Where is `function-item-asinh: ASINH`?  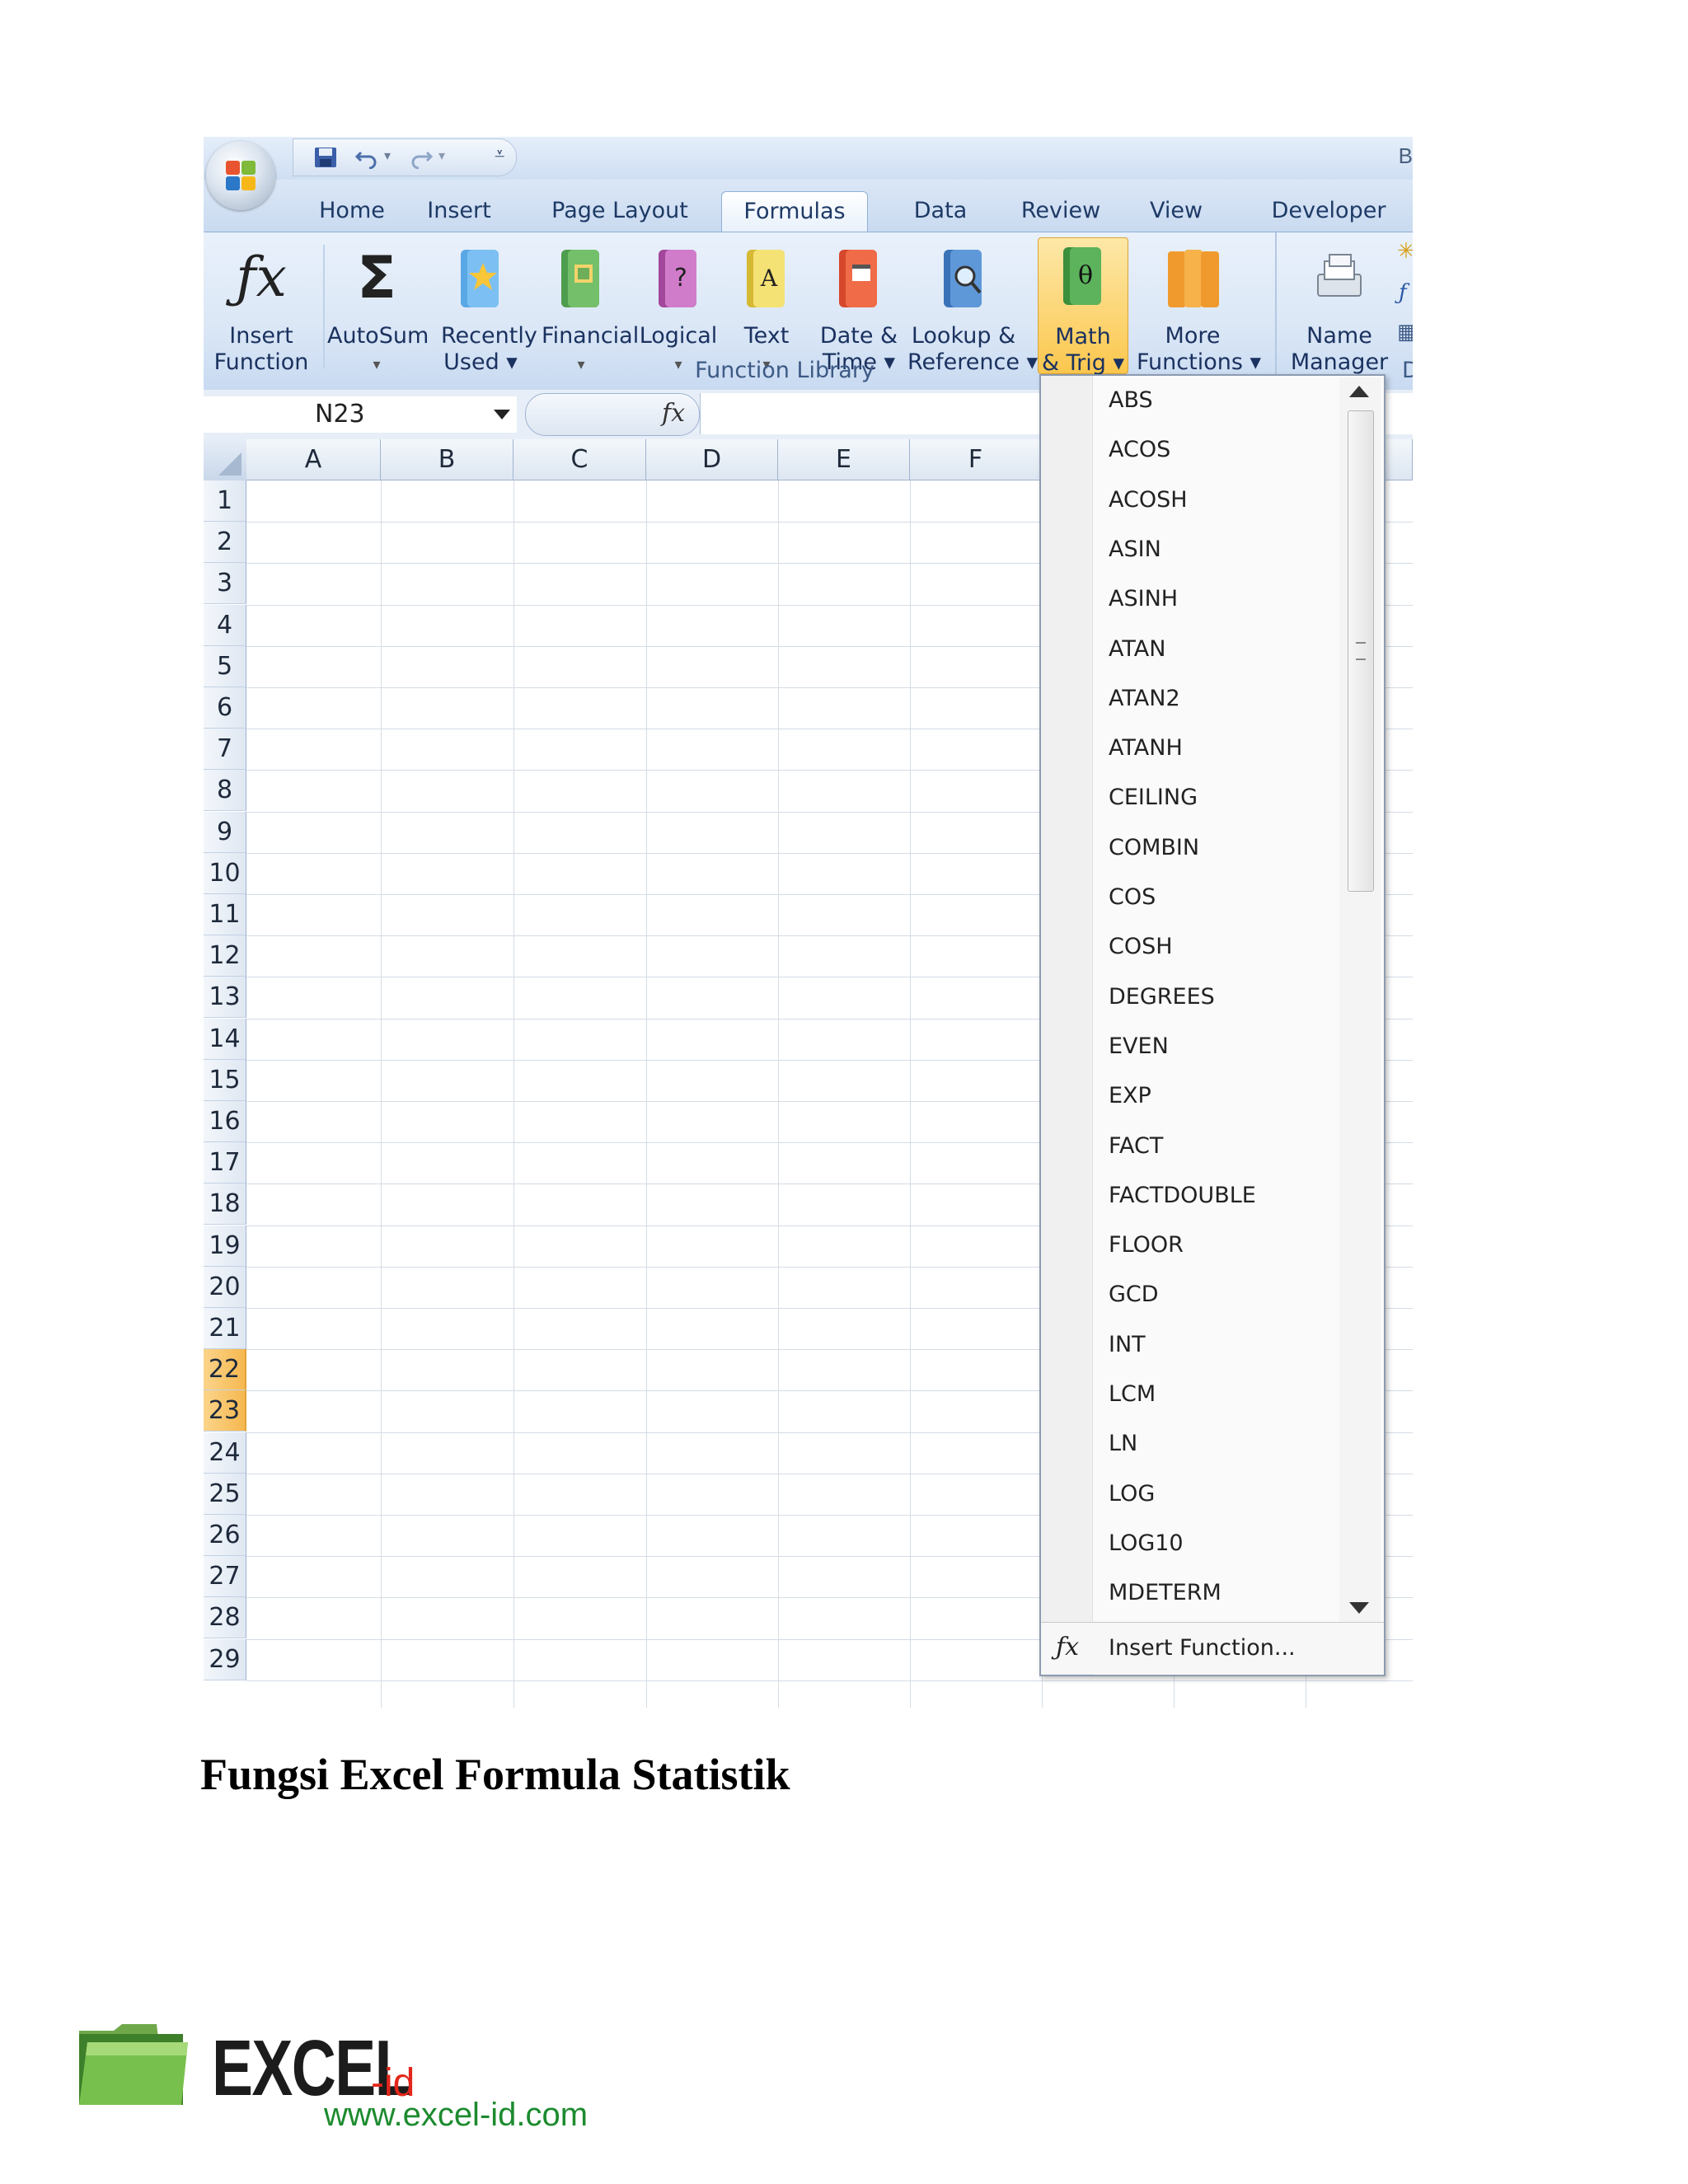
function-item-asinh: ASINH is located at coordinates (1144, 599).